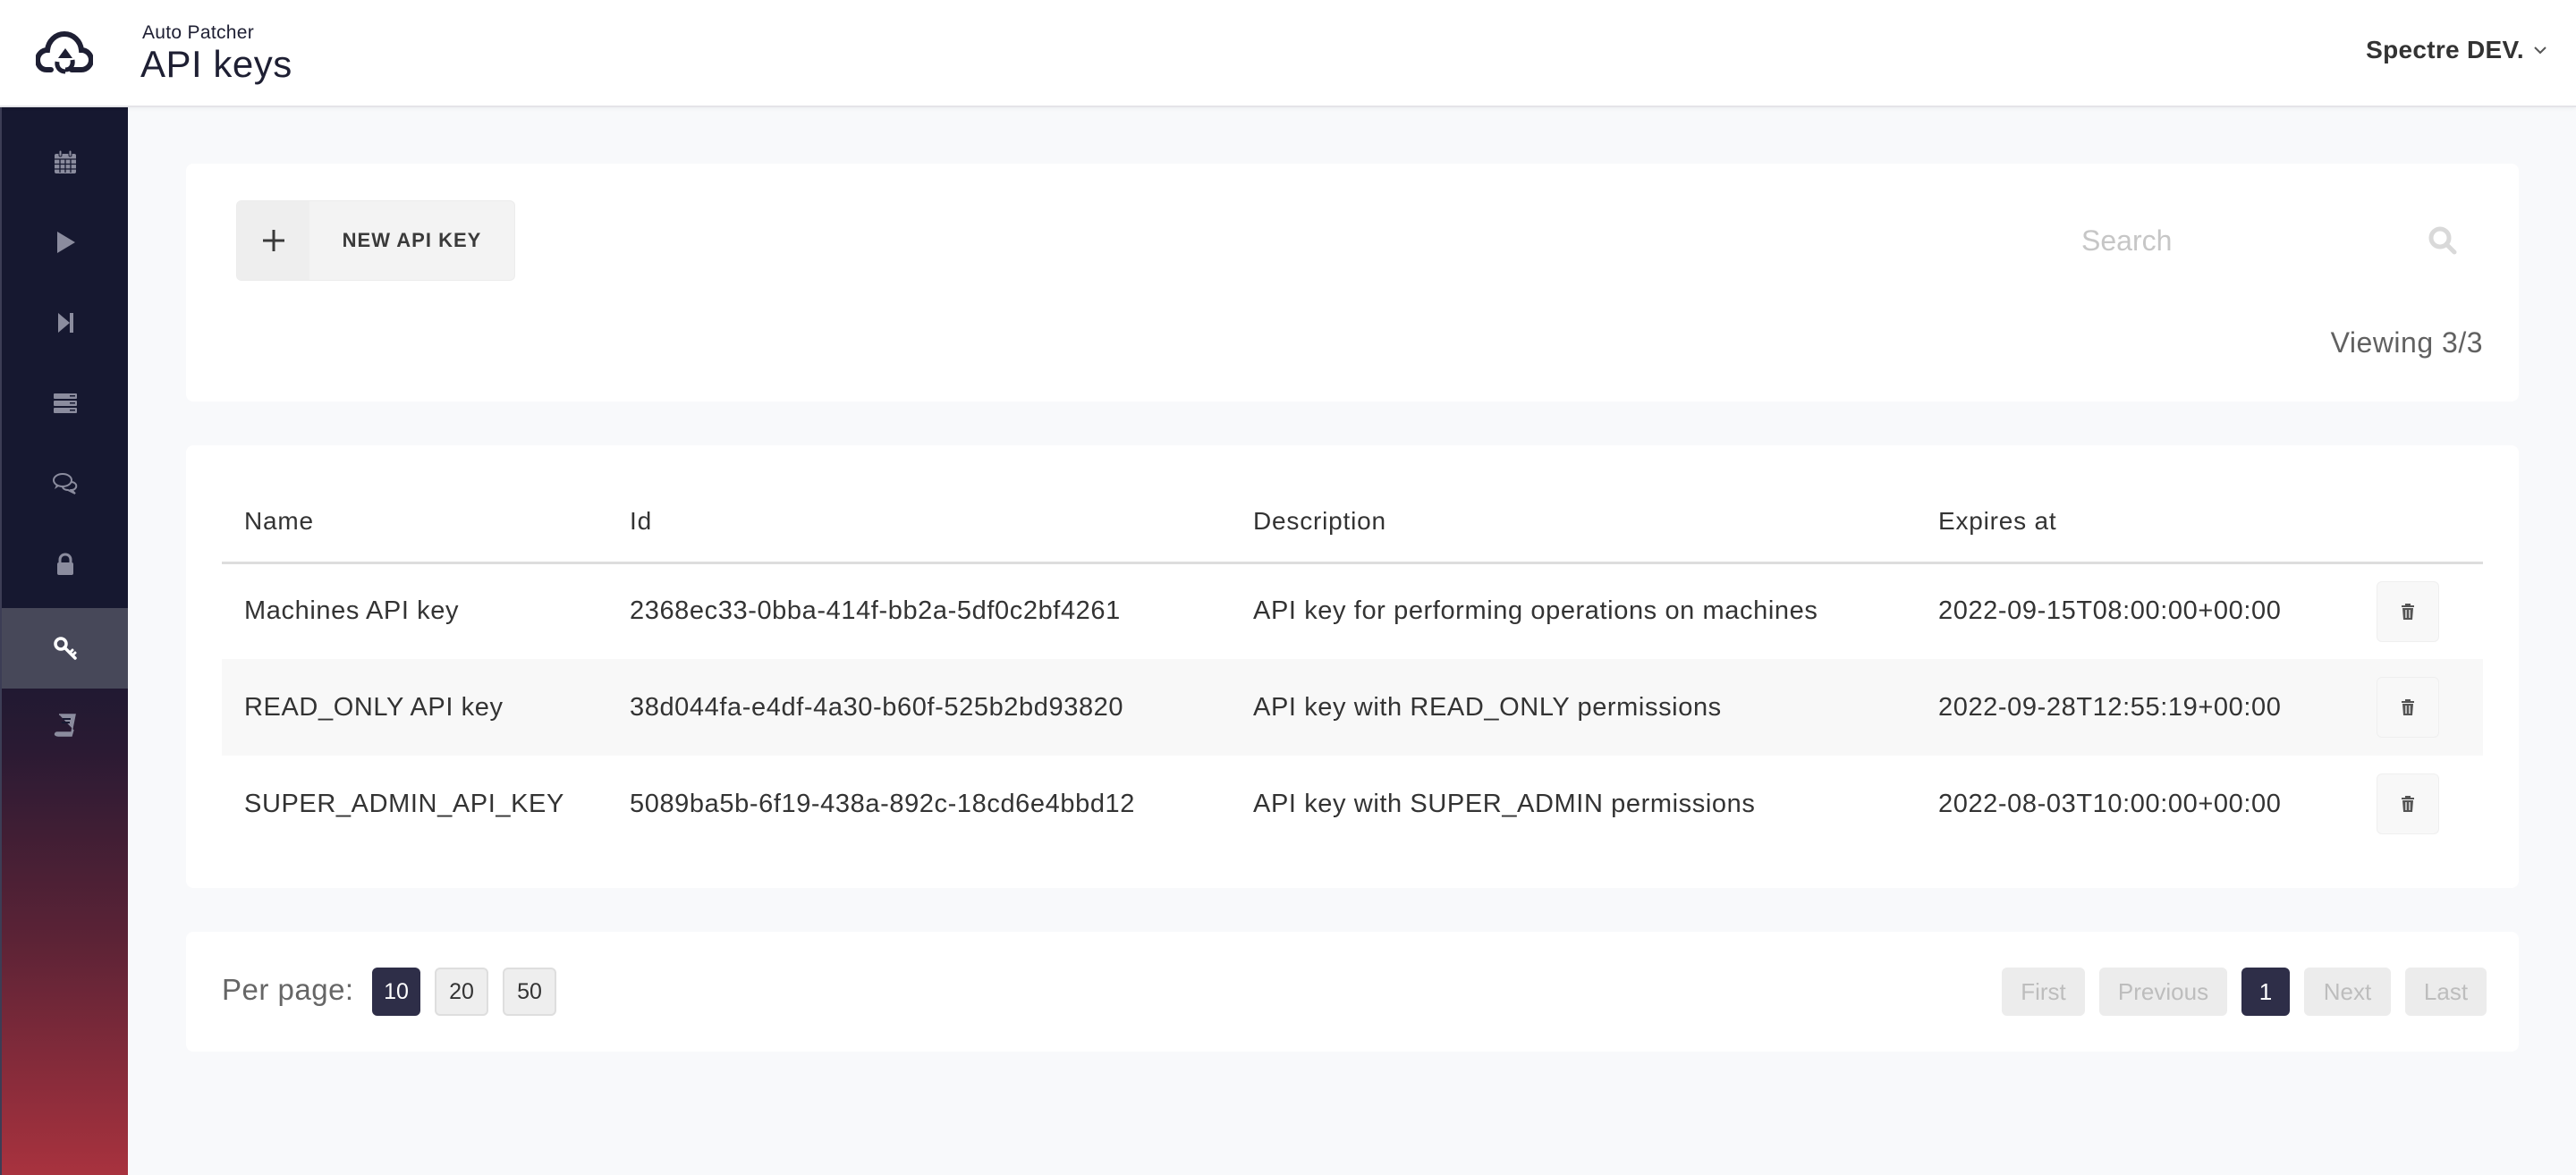  I want to click on column-header-id: Id, so click(919, 523).